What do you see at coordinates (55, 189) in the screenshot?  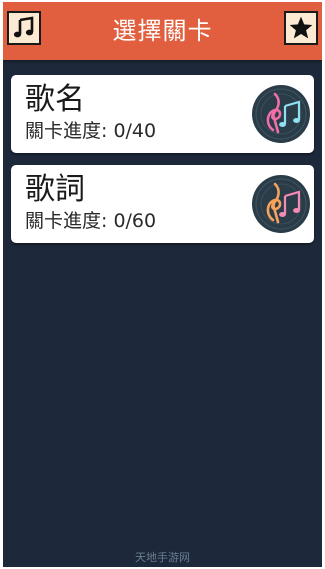 I see `level-name: 歌詞` at bounding box center [55, 189].